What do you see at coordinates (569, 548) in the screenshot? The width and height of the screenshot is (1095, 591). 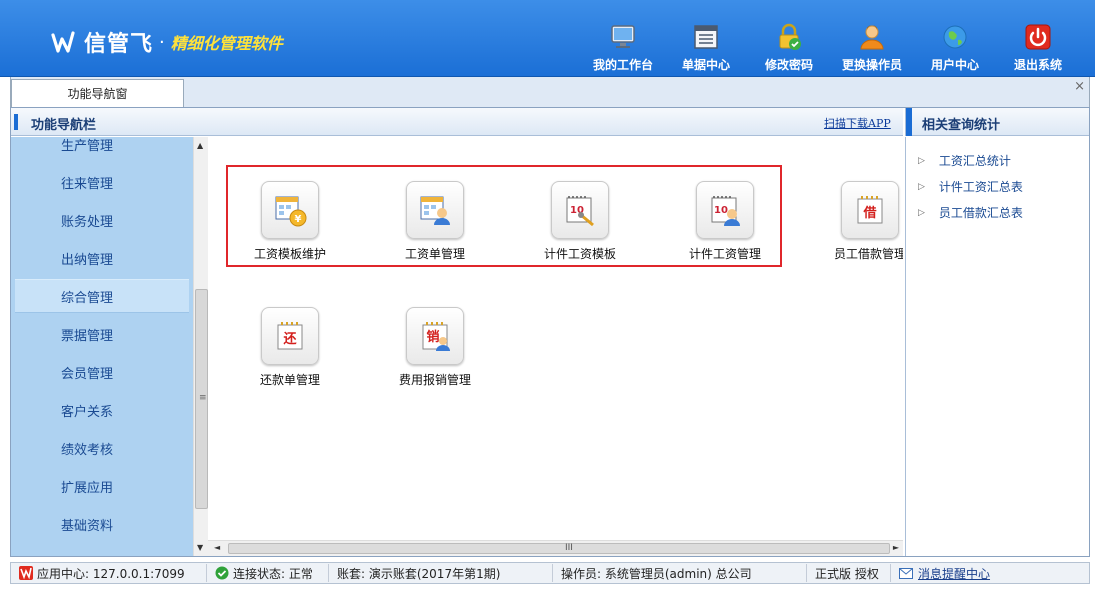 I see `hscroll-grip: III` at bounding box center [569, 548].